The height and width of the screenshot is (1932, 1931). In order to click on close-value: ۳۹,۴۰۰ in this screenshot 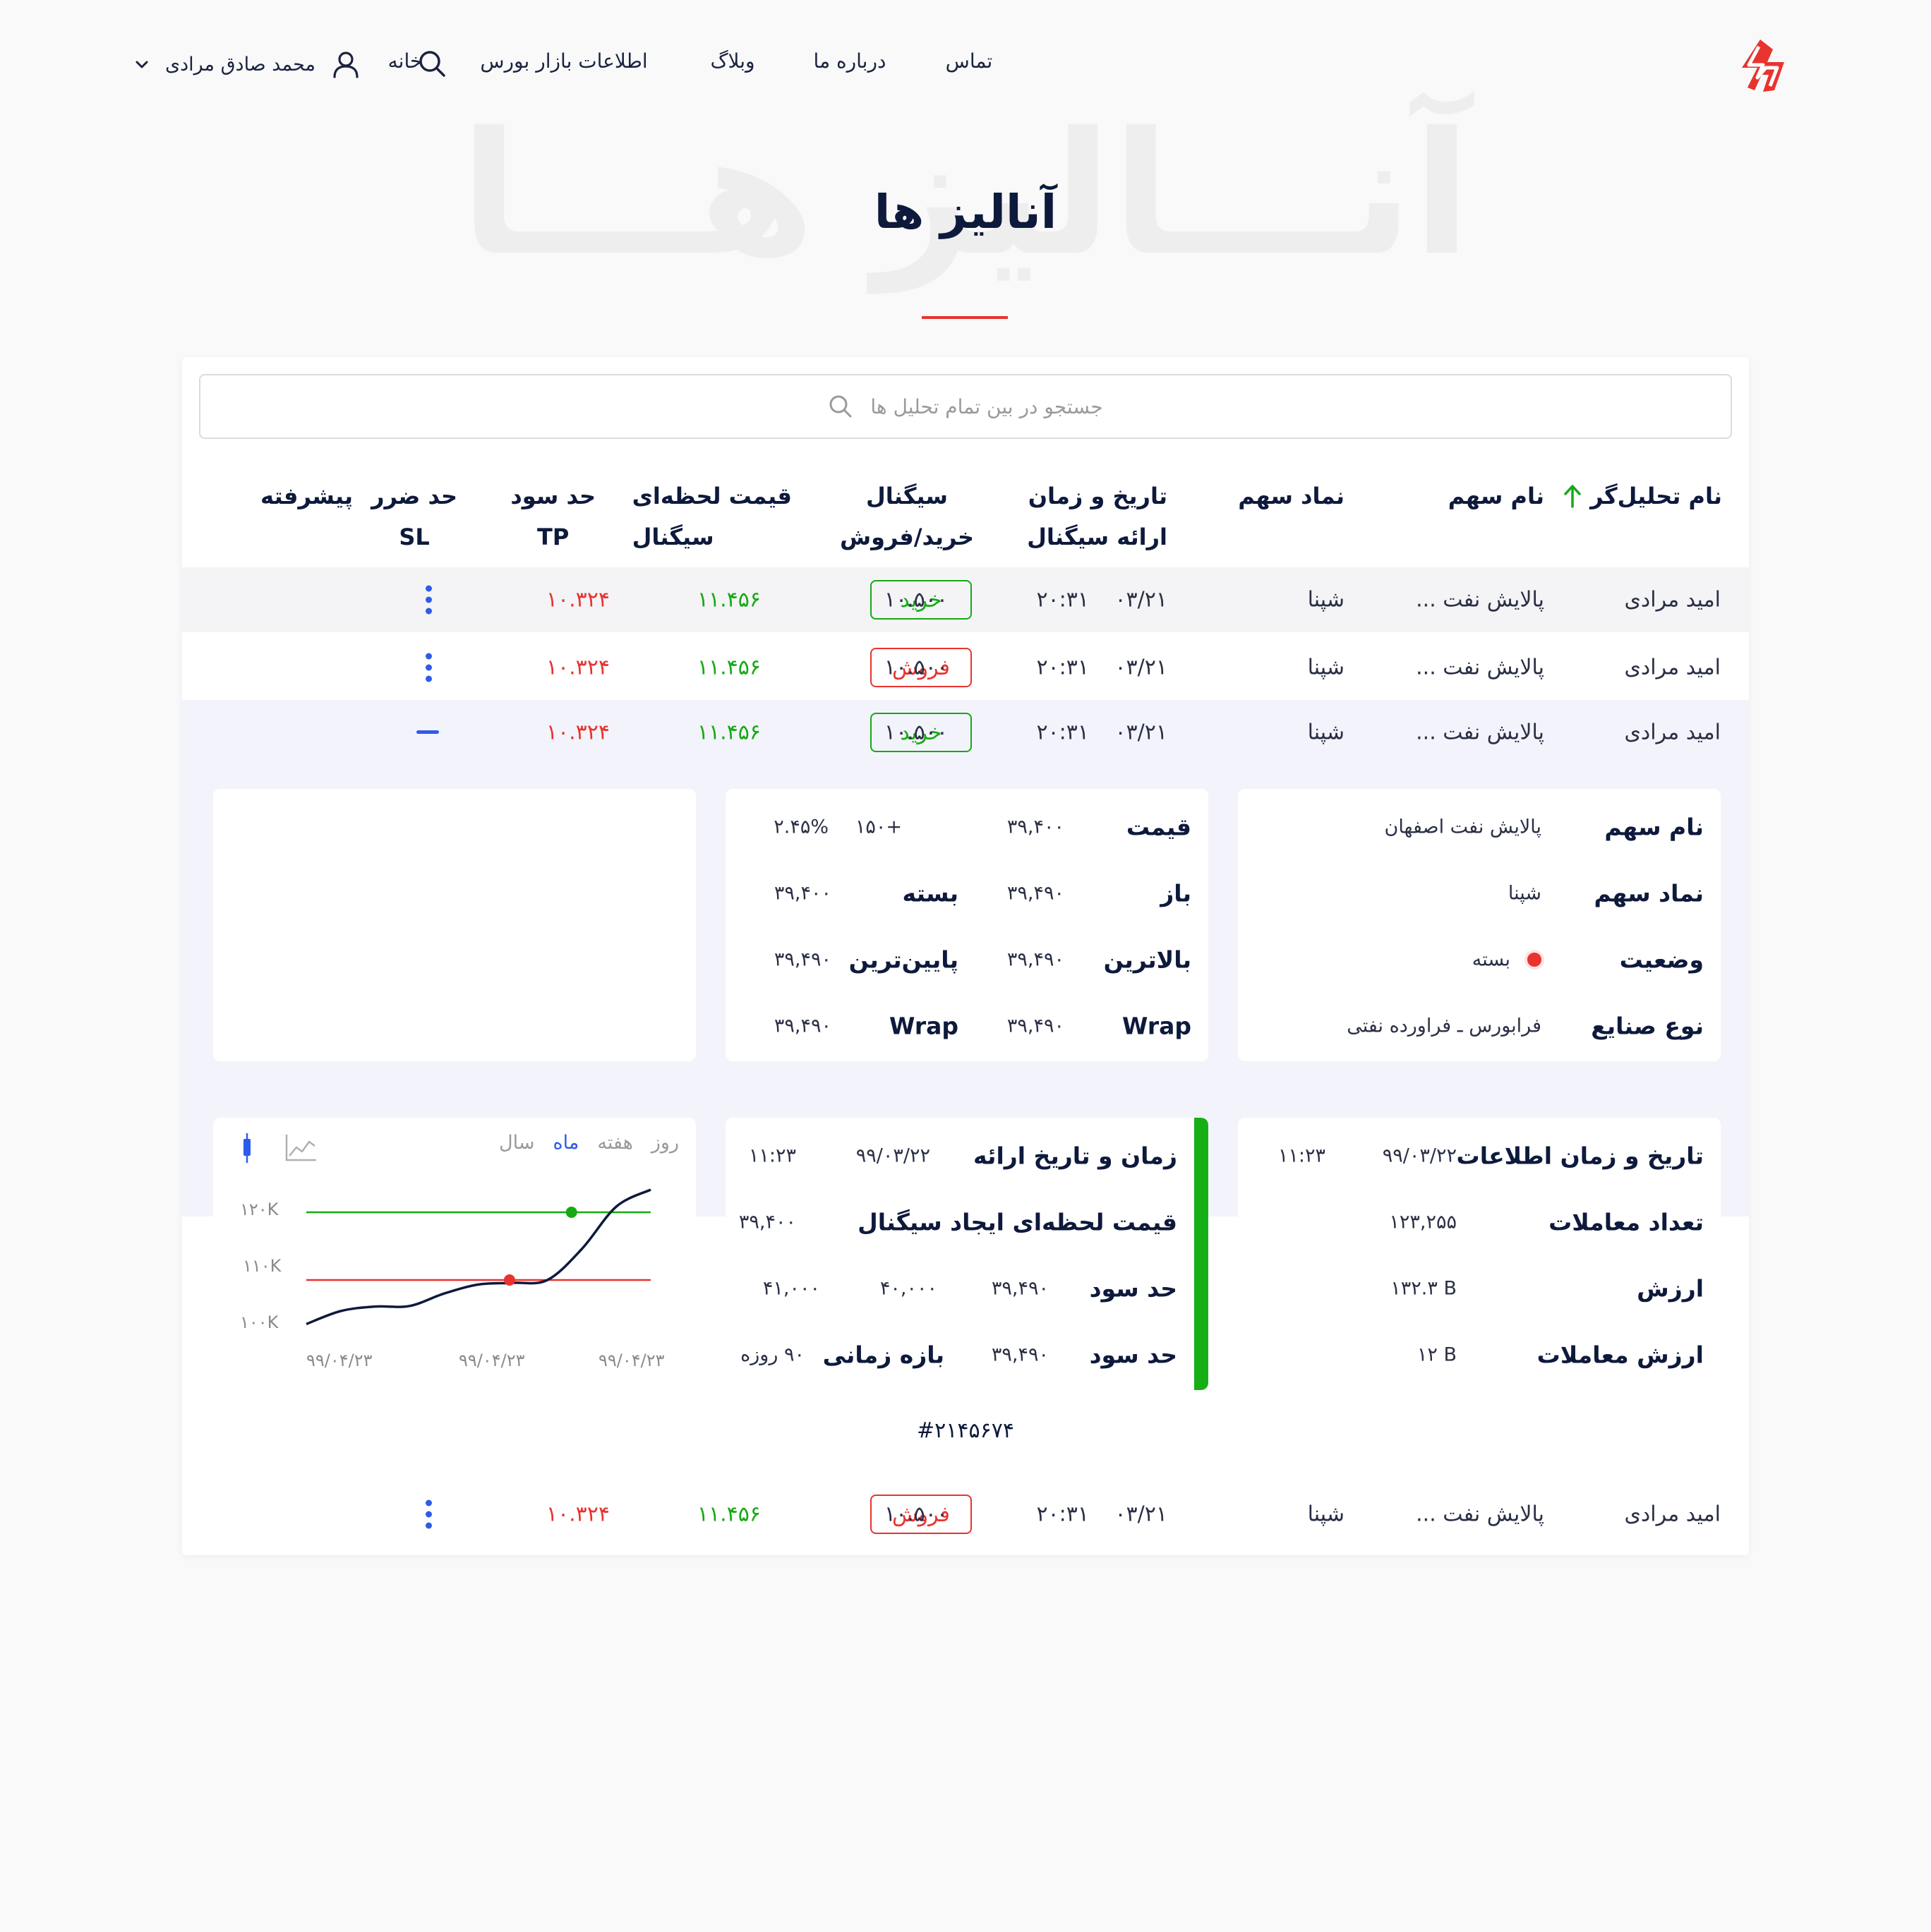, I will do `click(802, 893)`.